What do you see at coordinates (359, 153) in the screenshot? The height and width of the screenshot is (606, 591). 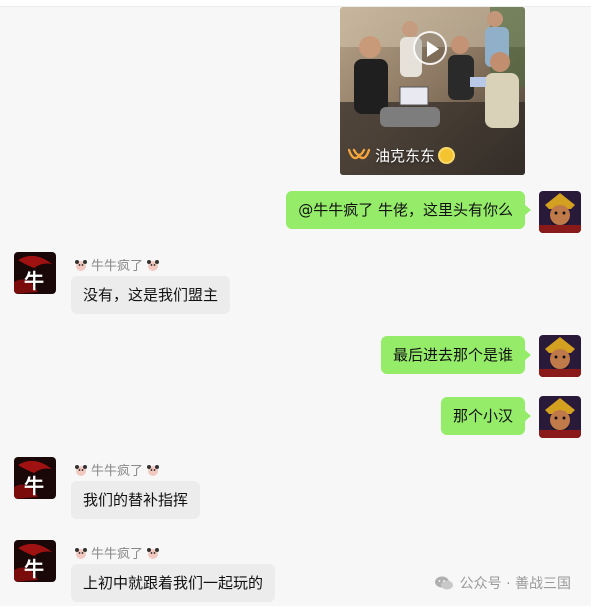 I see `channel-logo-icon` at bounding box center [359, 153].